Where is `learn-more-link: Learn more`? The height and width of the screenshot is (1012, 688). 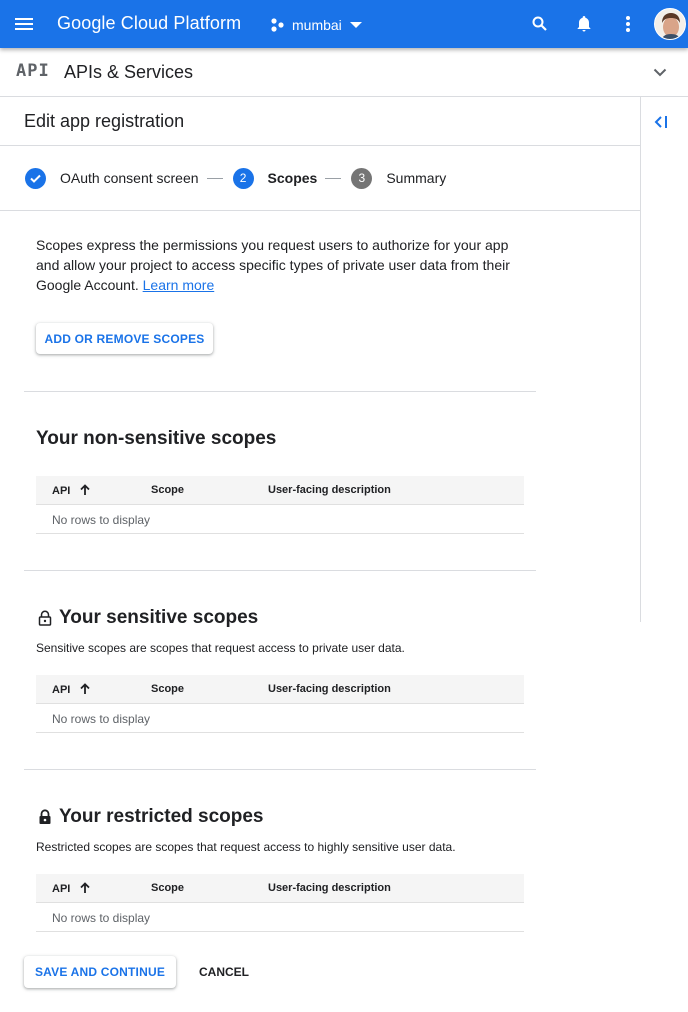 learn-more-link: Learn more is located at coordinates (179, 285).